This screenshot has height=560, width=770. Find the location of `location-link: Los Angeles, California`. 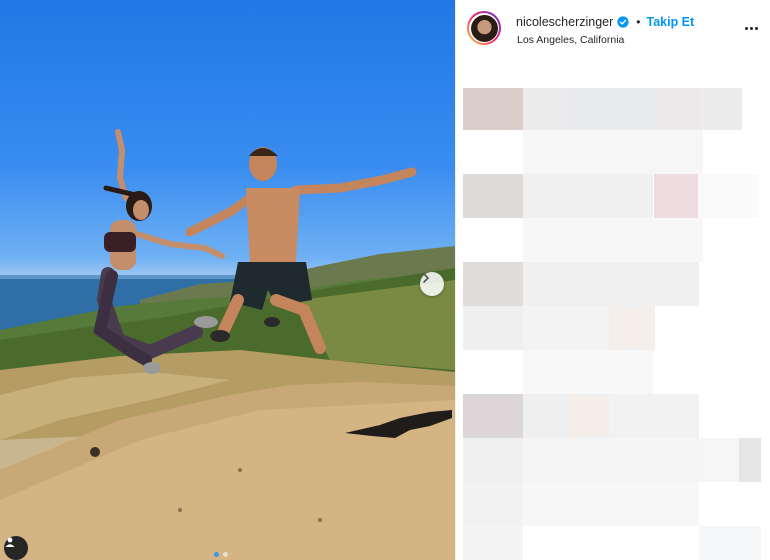

location-link: Los Angeles, California is located at coordinates (570, 40).